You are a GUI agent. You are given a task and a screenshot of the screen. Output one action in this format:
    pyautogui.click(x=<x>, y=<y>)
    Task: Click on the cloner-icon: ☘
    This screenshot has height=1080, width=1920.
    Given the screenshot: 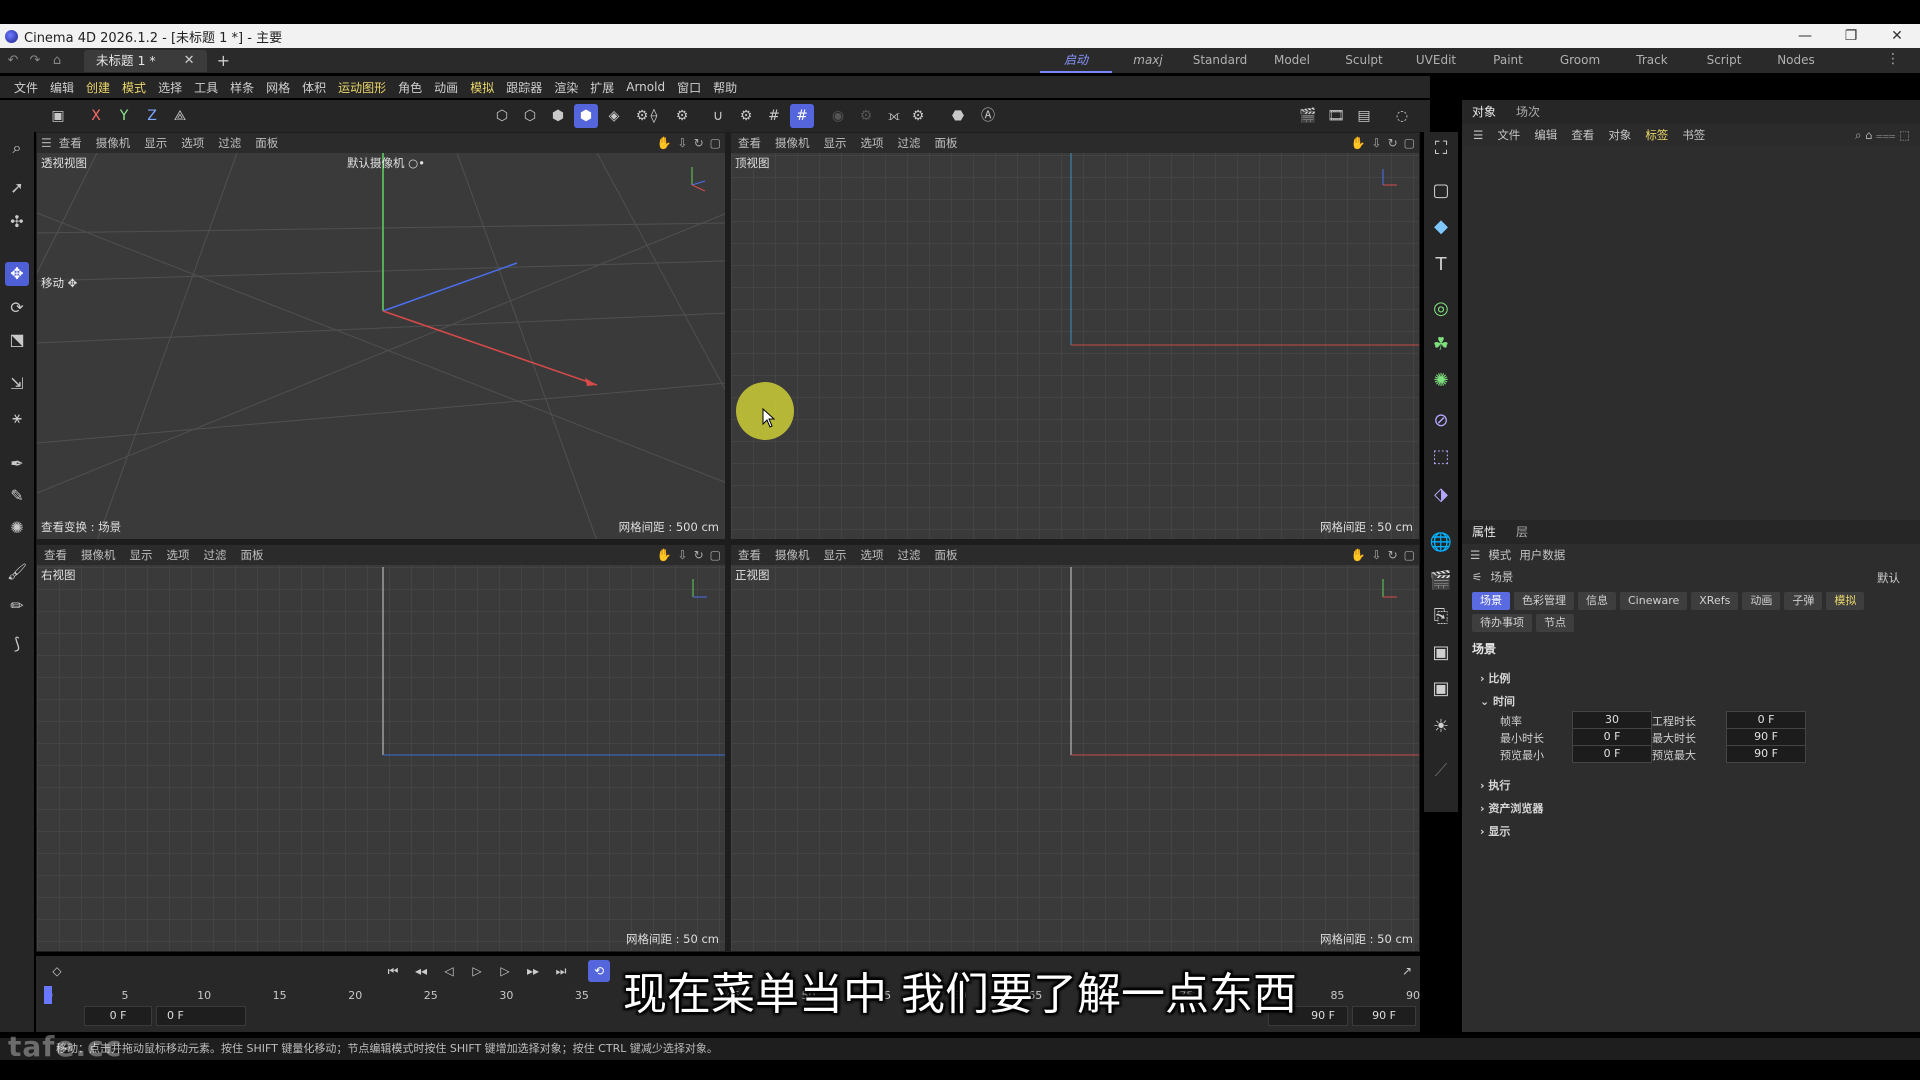 What is the action you would take?
    pyautogui.click(x=1441, y=345)
    